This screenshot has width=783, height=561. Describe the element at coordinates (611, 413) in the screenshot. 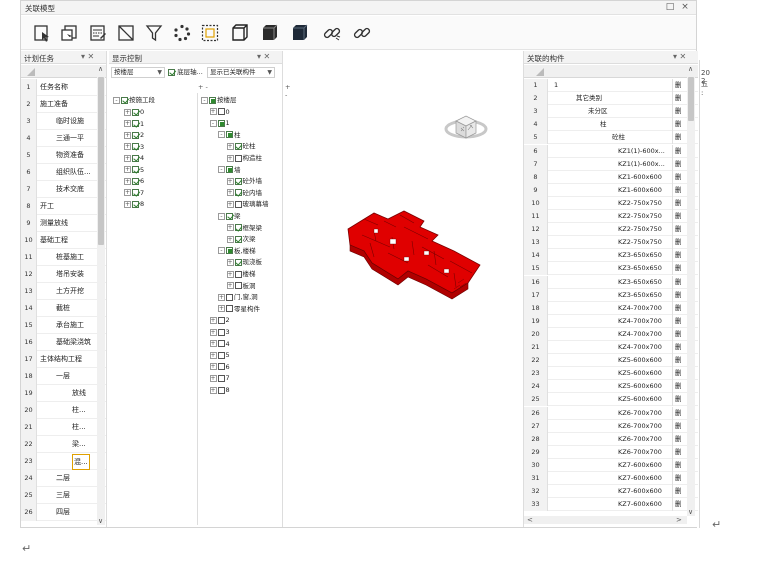

I see `table-row: 26 KZ6-700x700 删除` at that location.